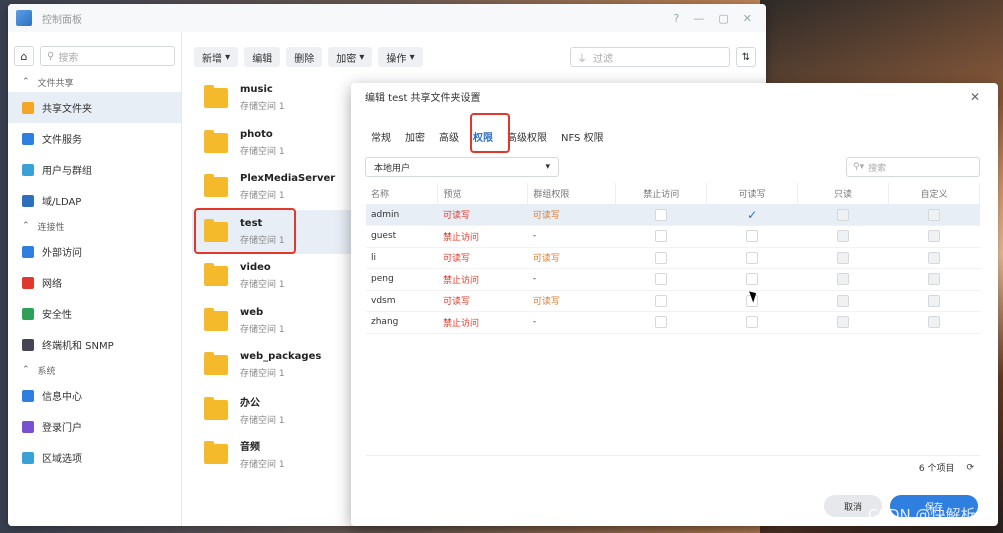 The height and width of the screenshot is (533, 1003). Describe the element at coordinates (673, 322) in the screenshot. I see `permission-row: zhang 禁止访问 -` at that location.